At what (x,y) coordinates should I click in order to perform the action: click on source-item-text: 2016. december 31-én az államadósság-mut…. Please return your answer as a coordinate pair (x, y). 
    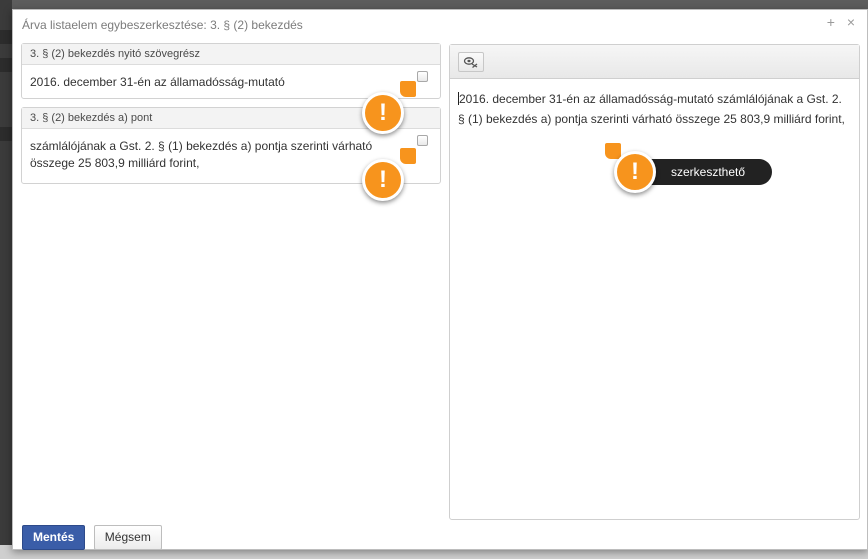
    Looking at the image, I should click on (157, 82).